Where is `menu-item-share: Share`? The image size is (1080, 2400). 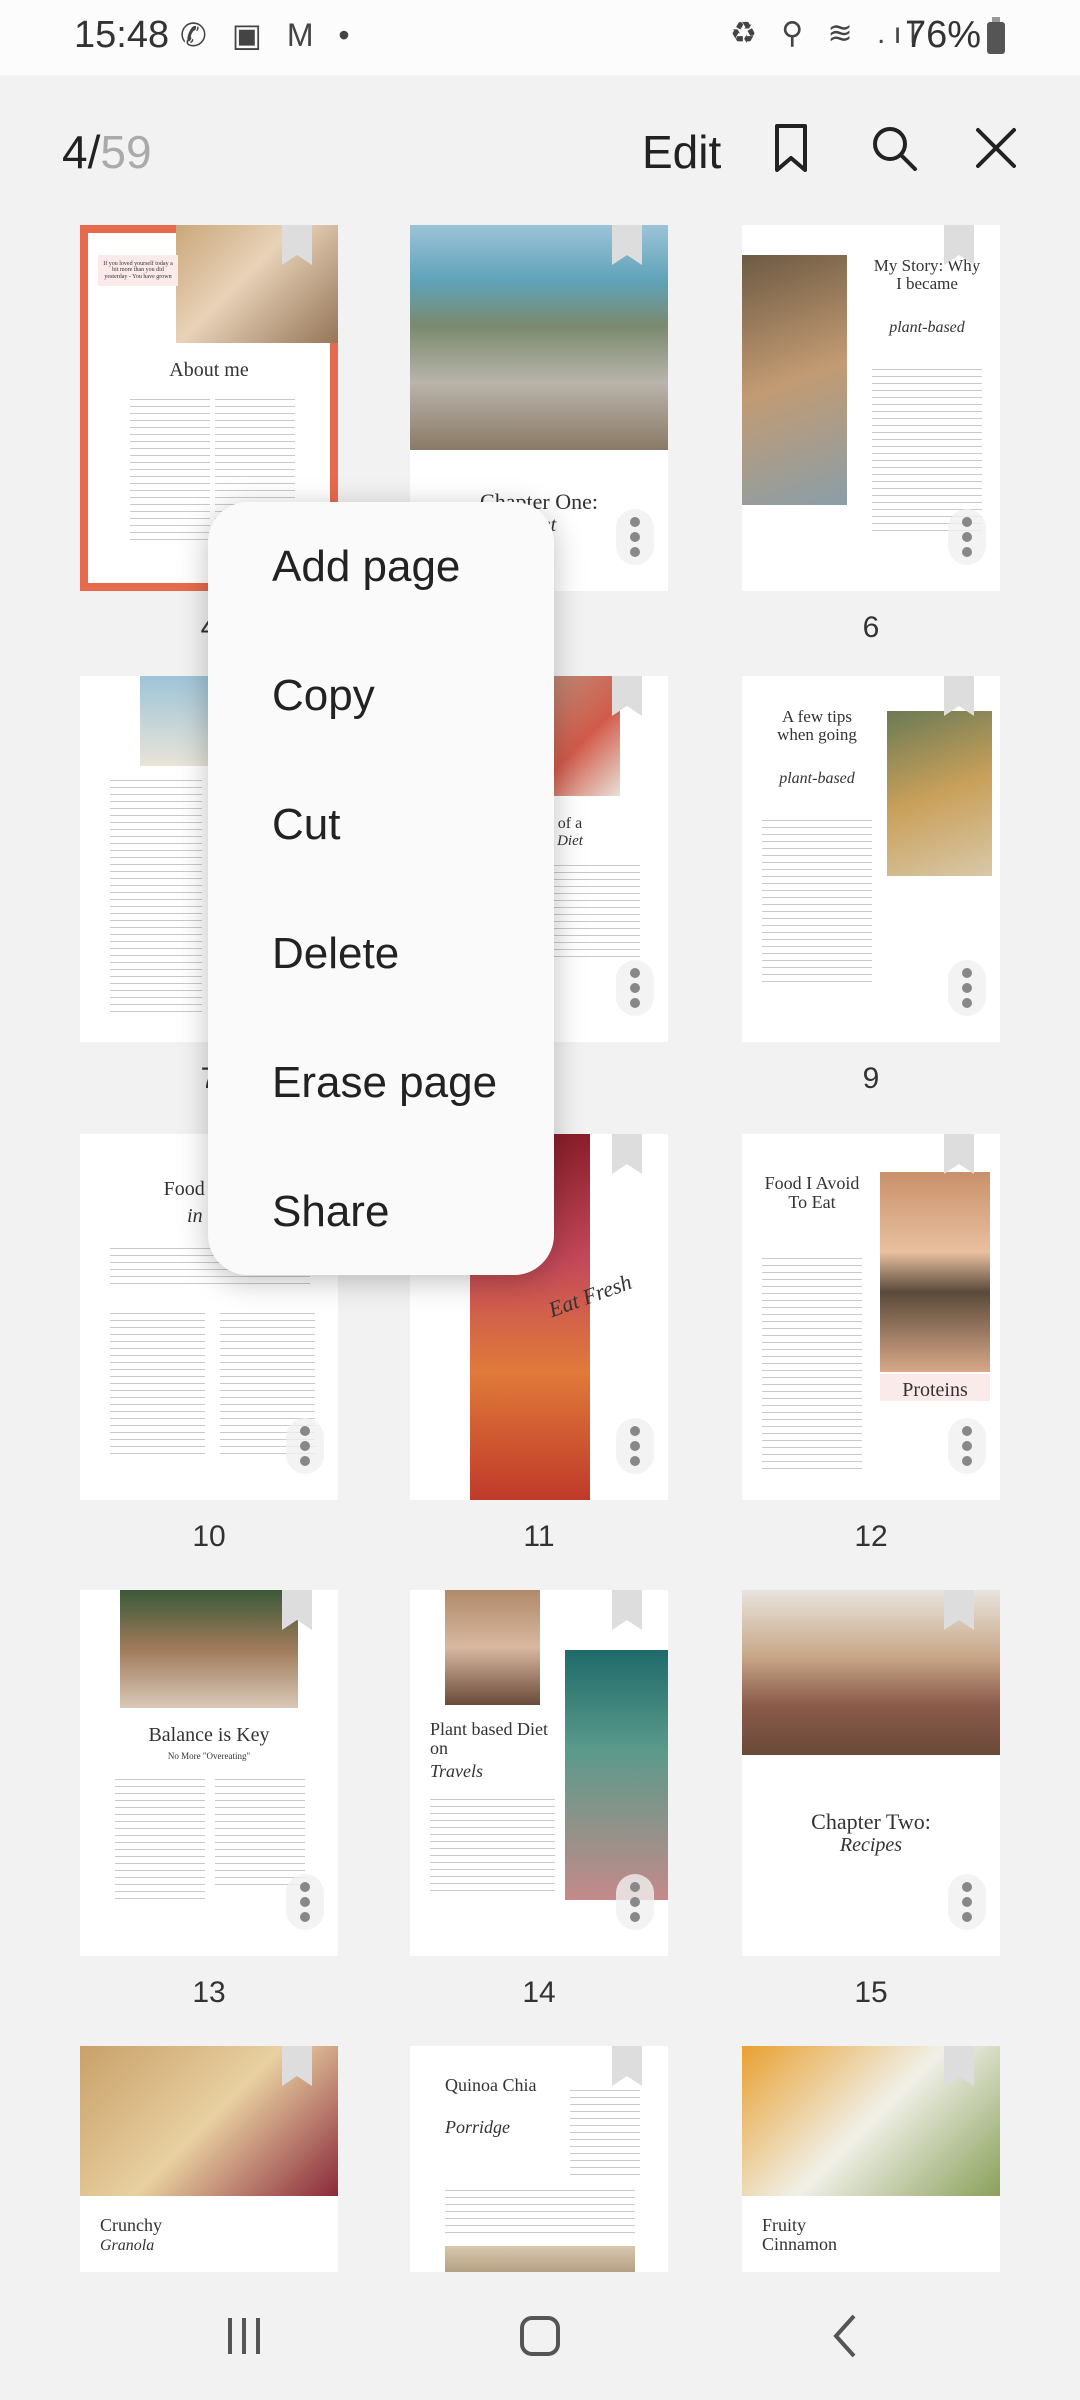
menu-item-share: Share is located at coordinates (381, 1243).